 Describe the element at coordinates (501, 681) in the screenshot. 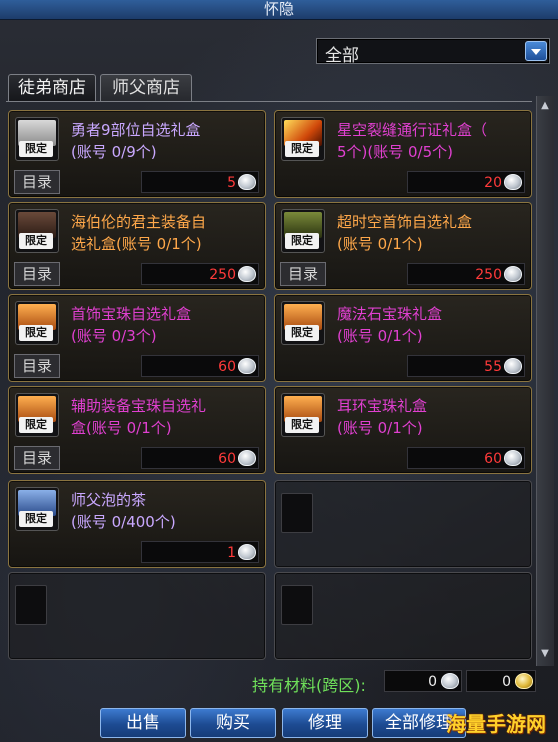

I see `gold-balance: 0` at that location.